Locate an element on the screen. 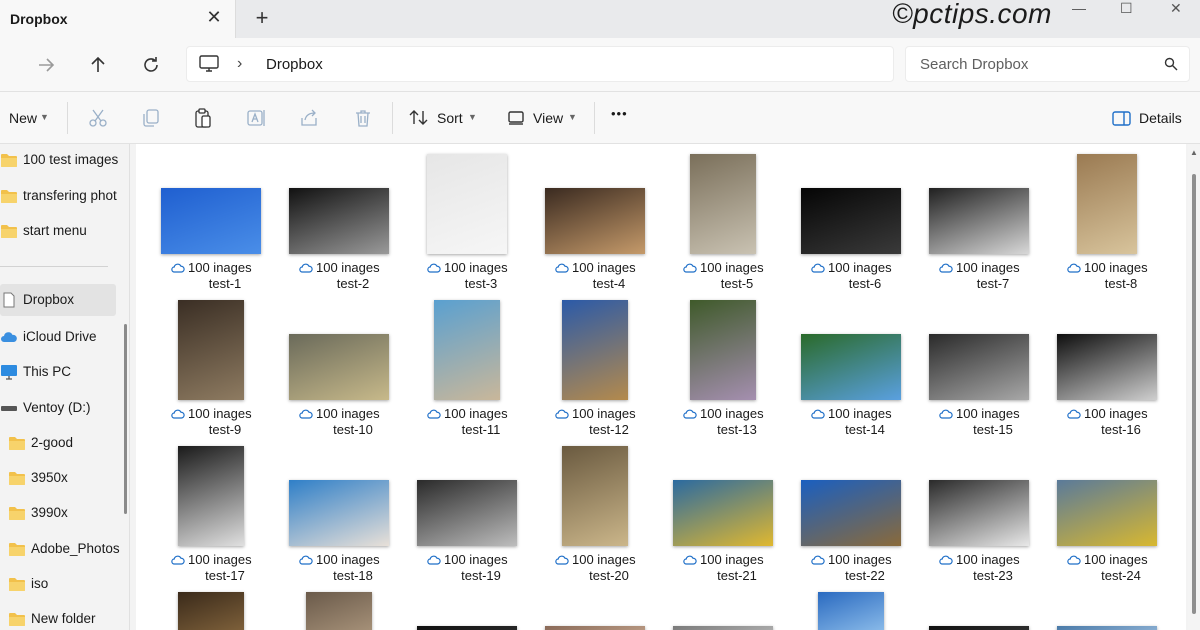 The width and height of the screenshot is (1200, 630). file-tile: 100 inages test-1 is located at coordinates (225, 227).